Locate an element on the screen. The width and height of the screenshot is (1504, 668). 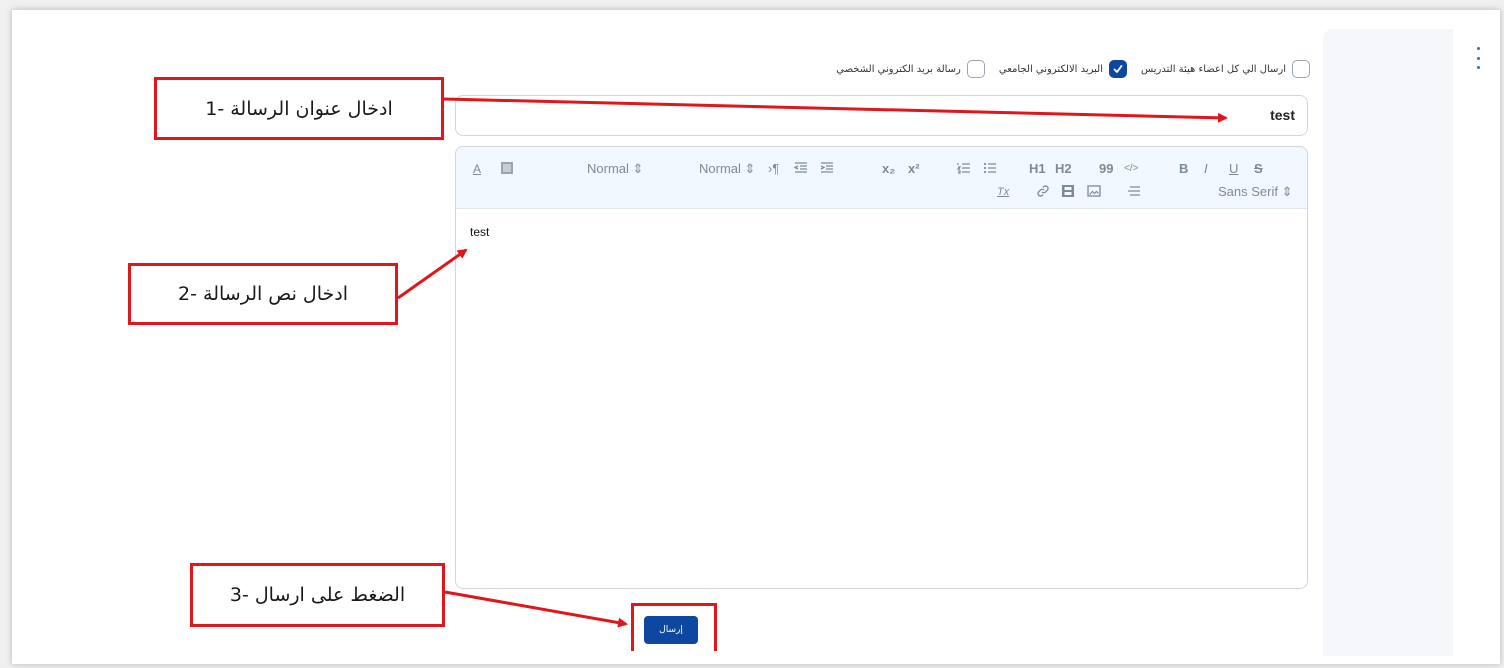
option-all-faculty-label: ارسال الي كل اعضاء هيئة التدريس is located at coordinates (1213, 69).